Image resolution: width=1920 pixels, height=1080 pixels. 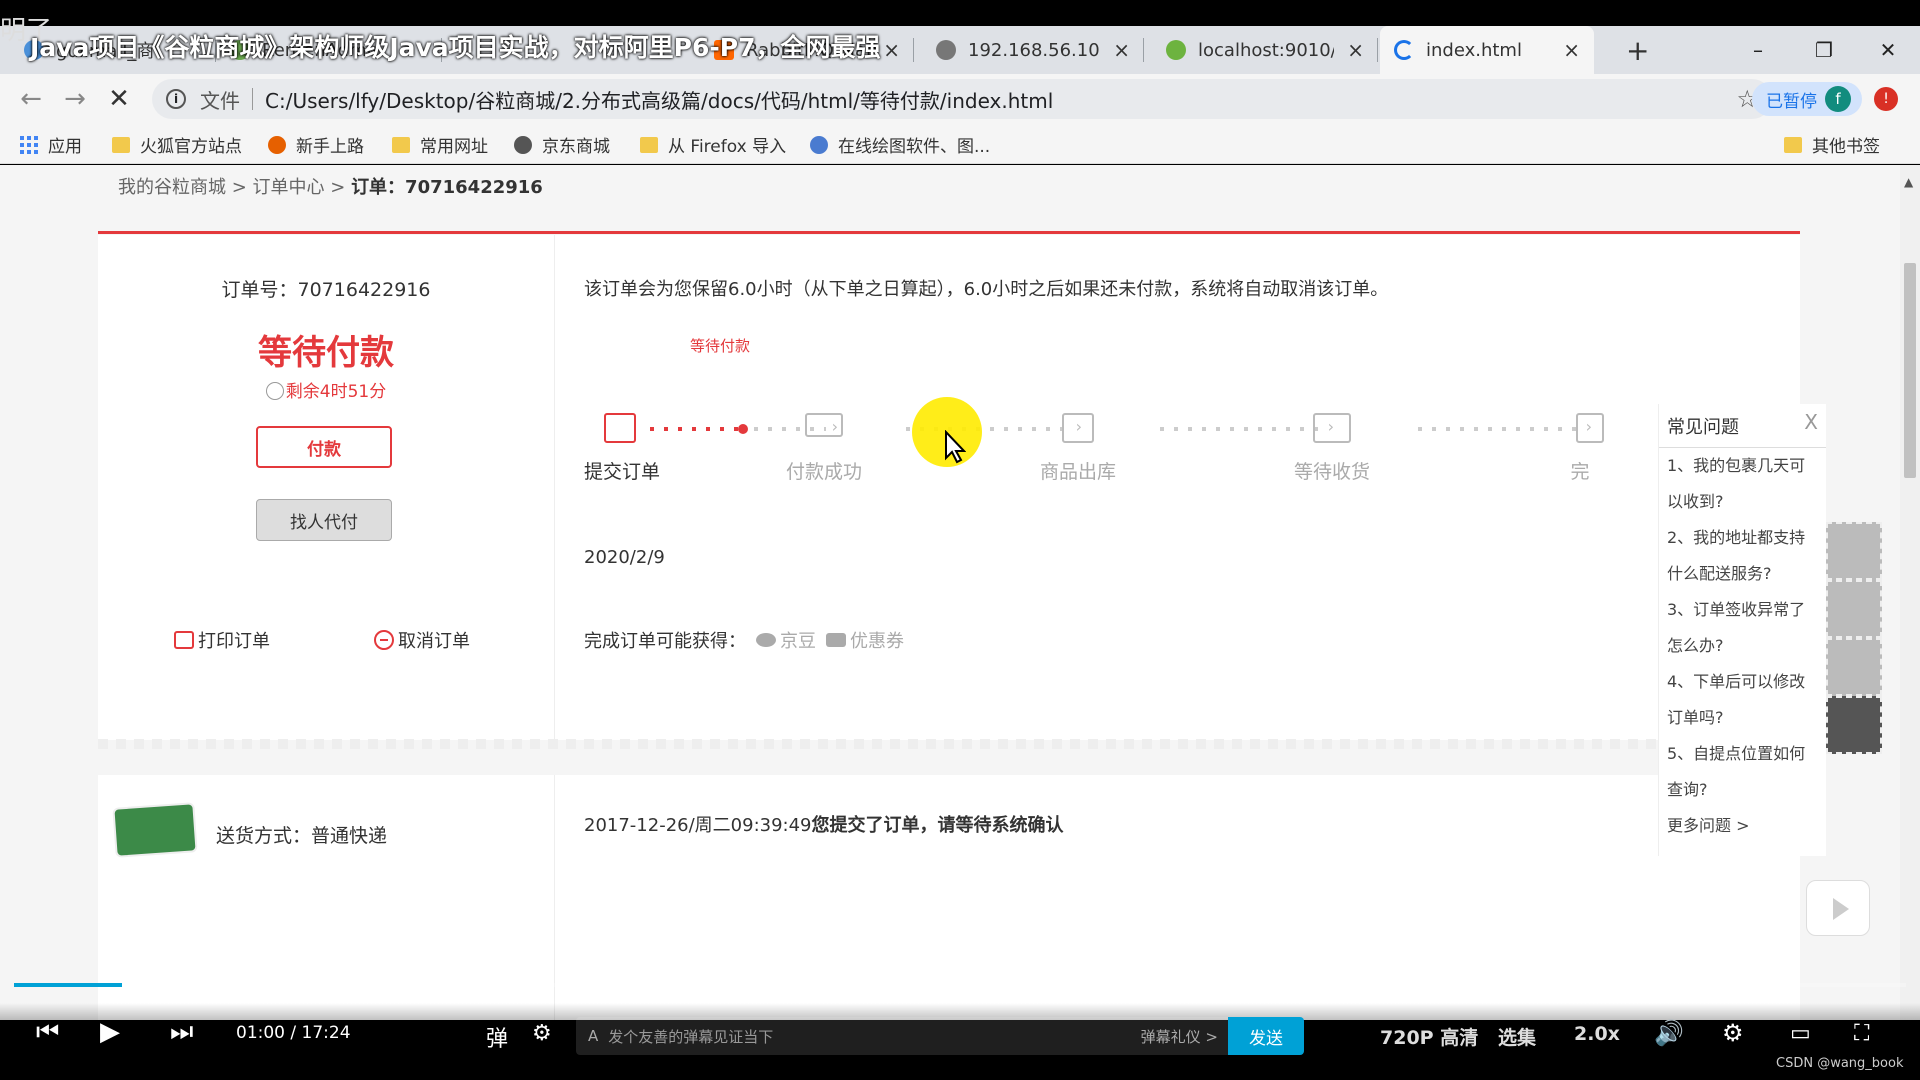 I want to click on danmaku-settings-icon: ⚙, so click(x=542, y=1033).